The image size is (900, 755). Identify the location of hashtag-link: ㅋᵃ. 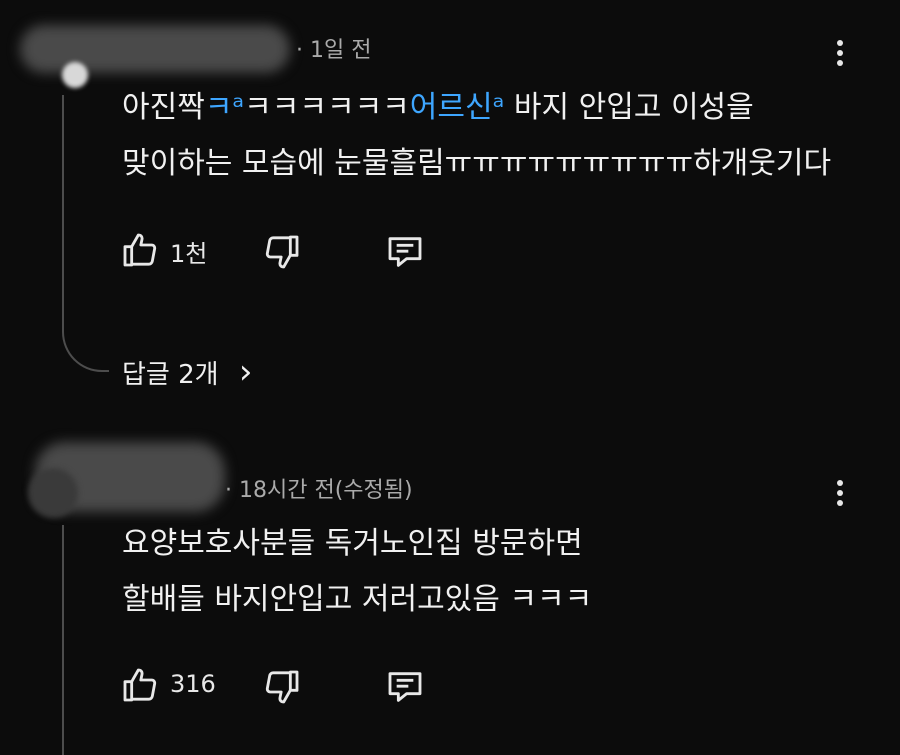
(224, 107).